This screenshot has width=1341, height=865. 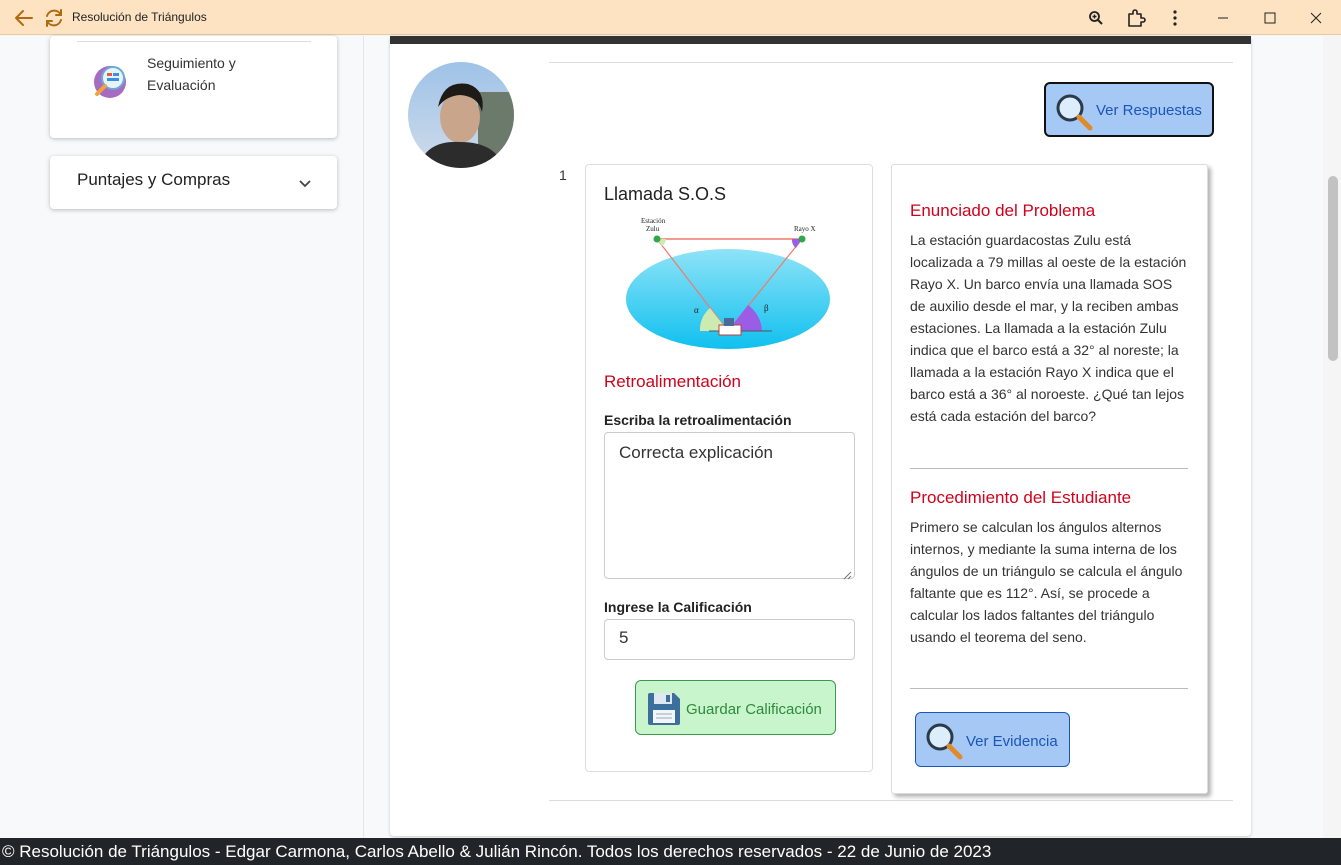 I want to click on accordion-label: Puntajes y Compras, so click(x=154, y=179).